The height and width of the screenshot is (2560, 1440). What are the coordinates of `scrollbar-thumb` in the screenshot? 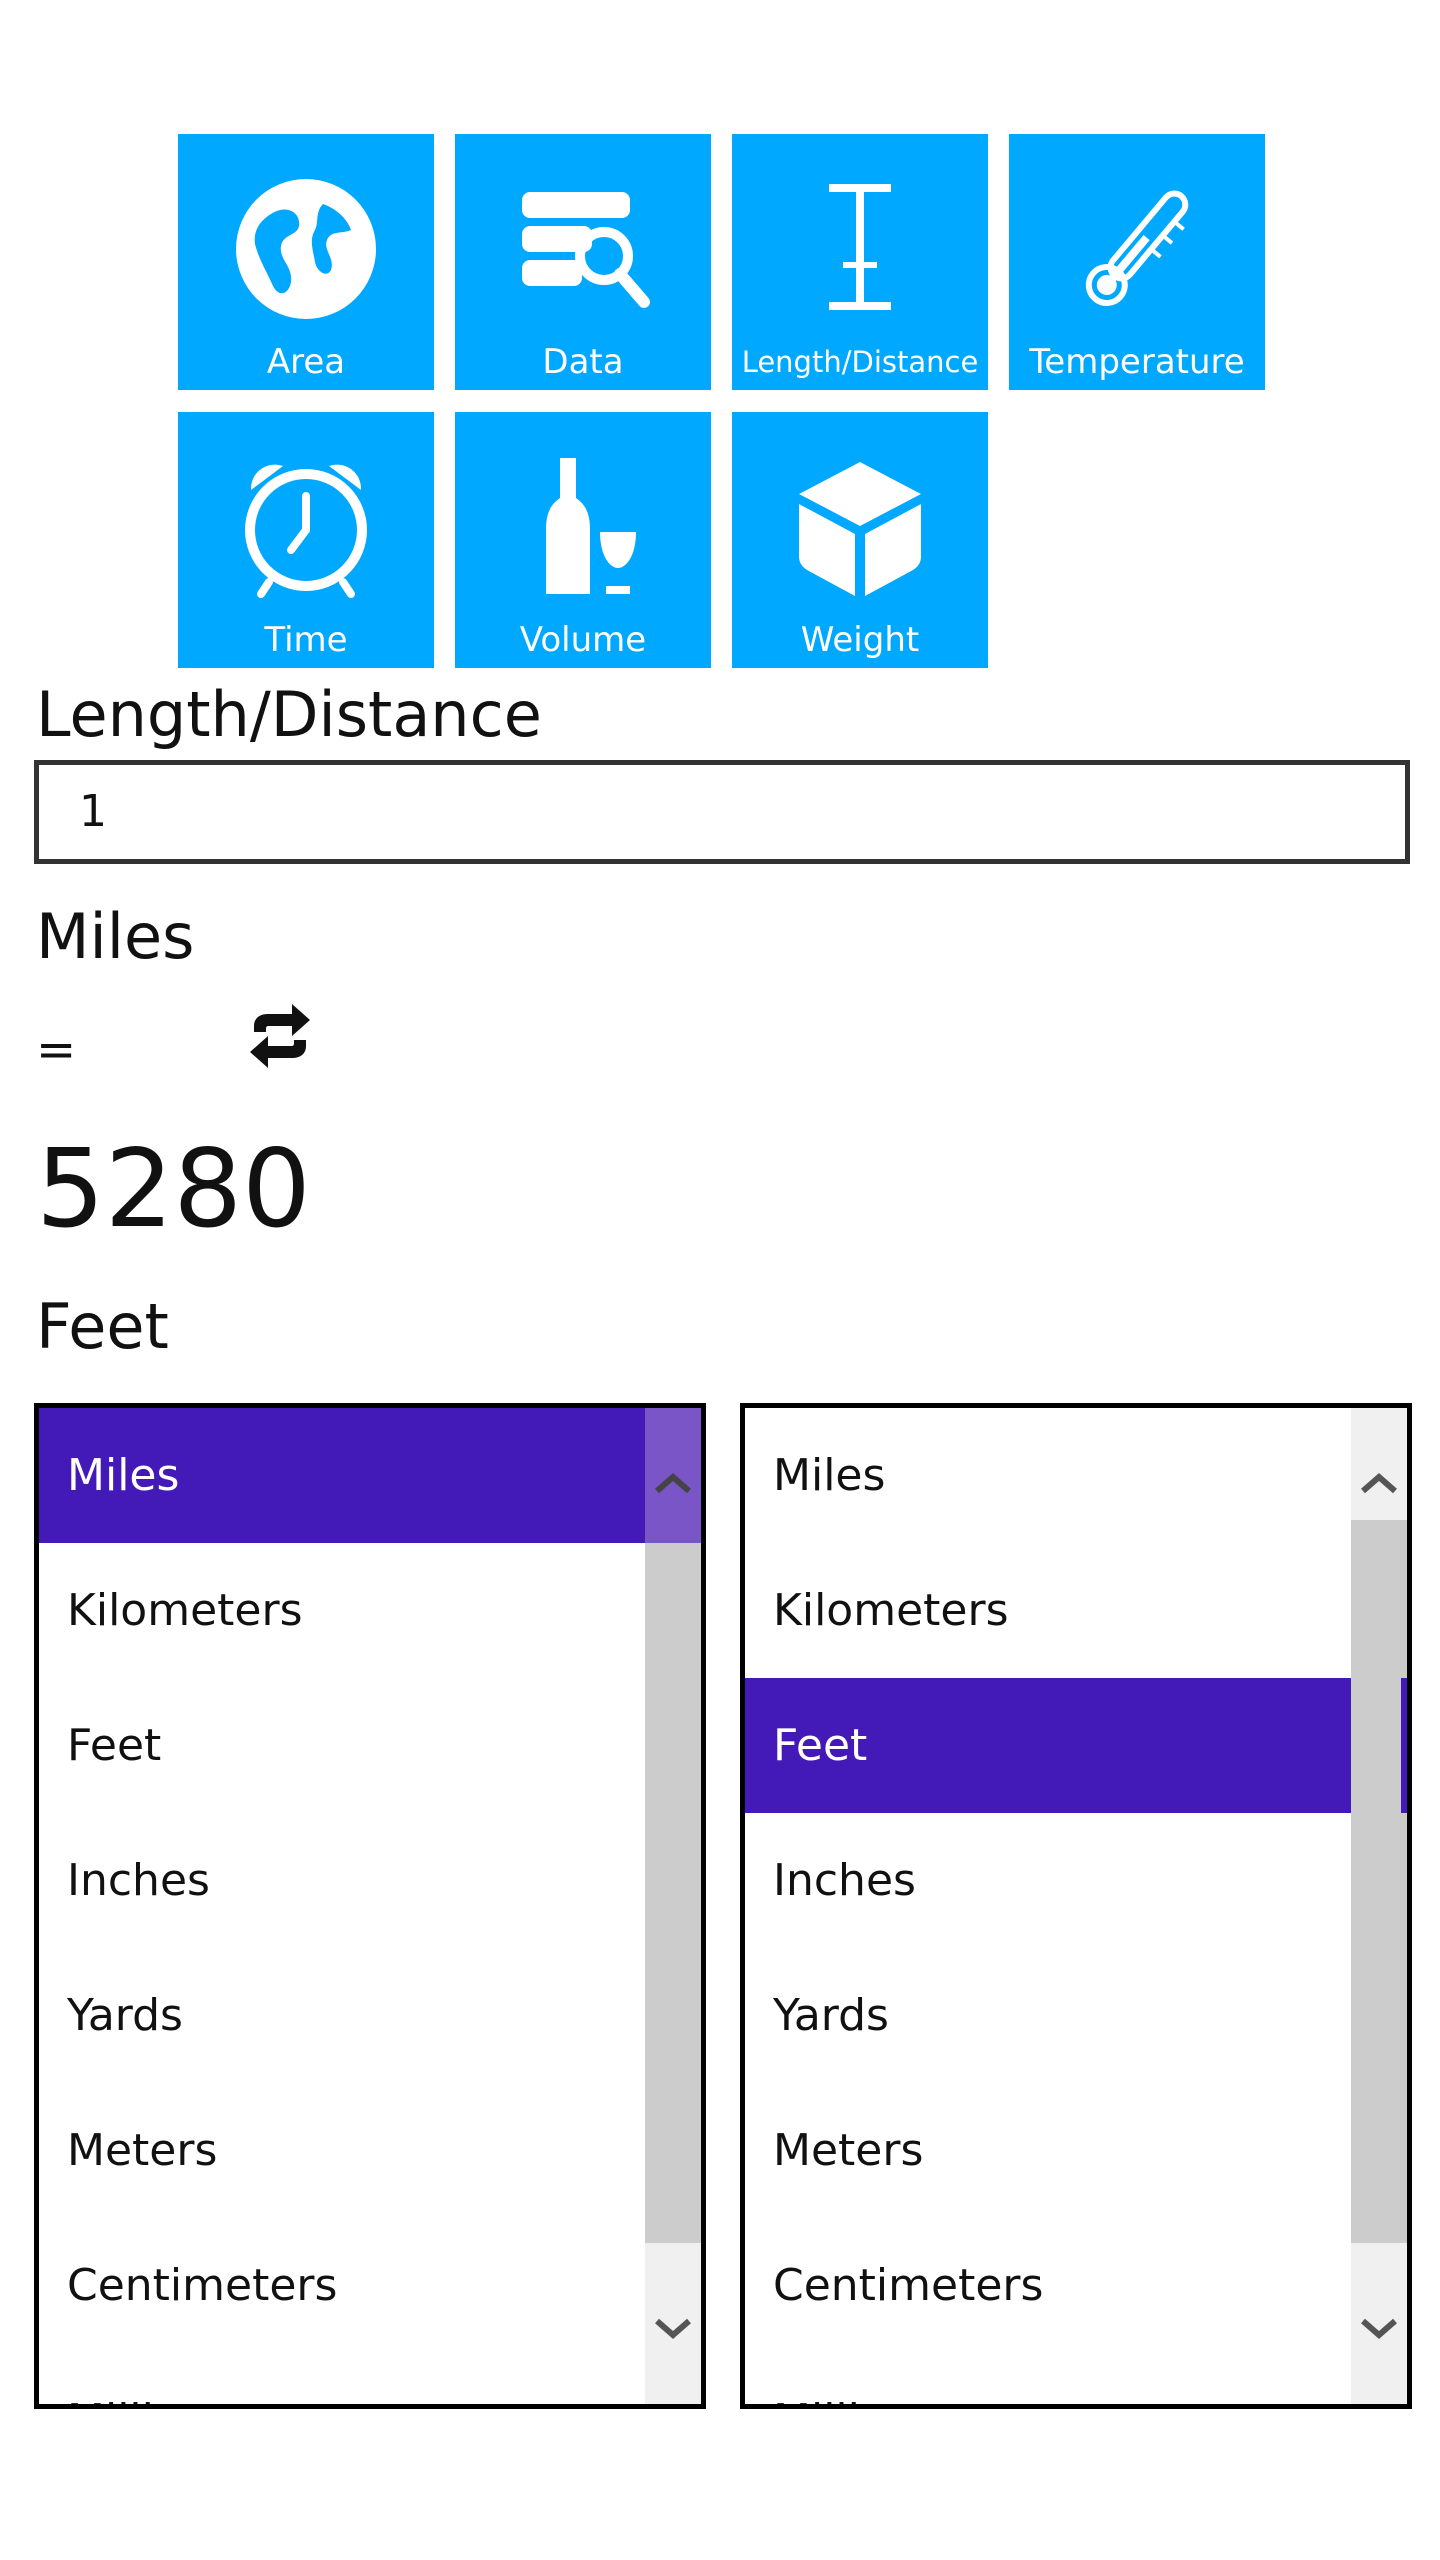 It's located at (1379, 1881).